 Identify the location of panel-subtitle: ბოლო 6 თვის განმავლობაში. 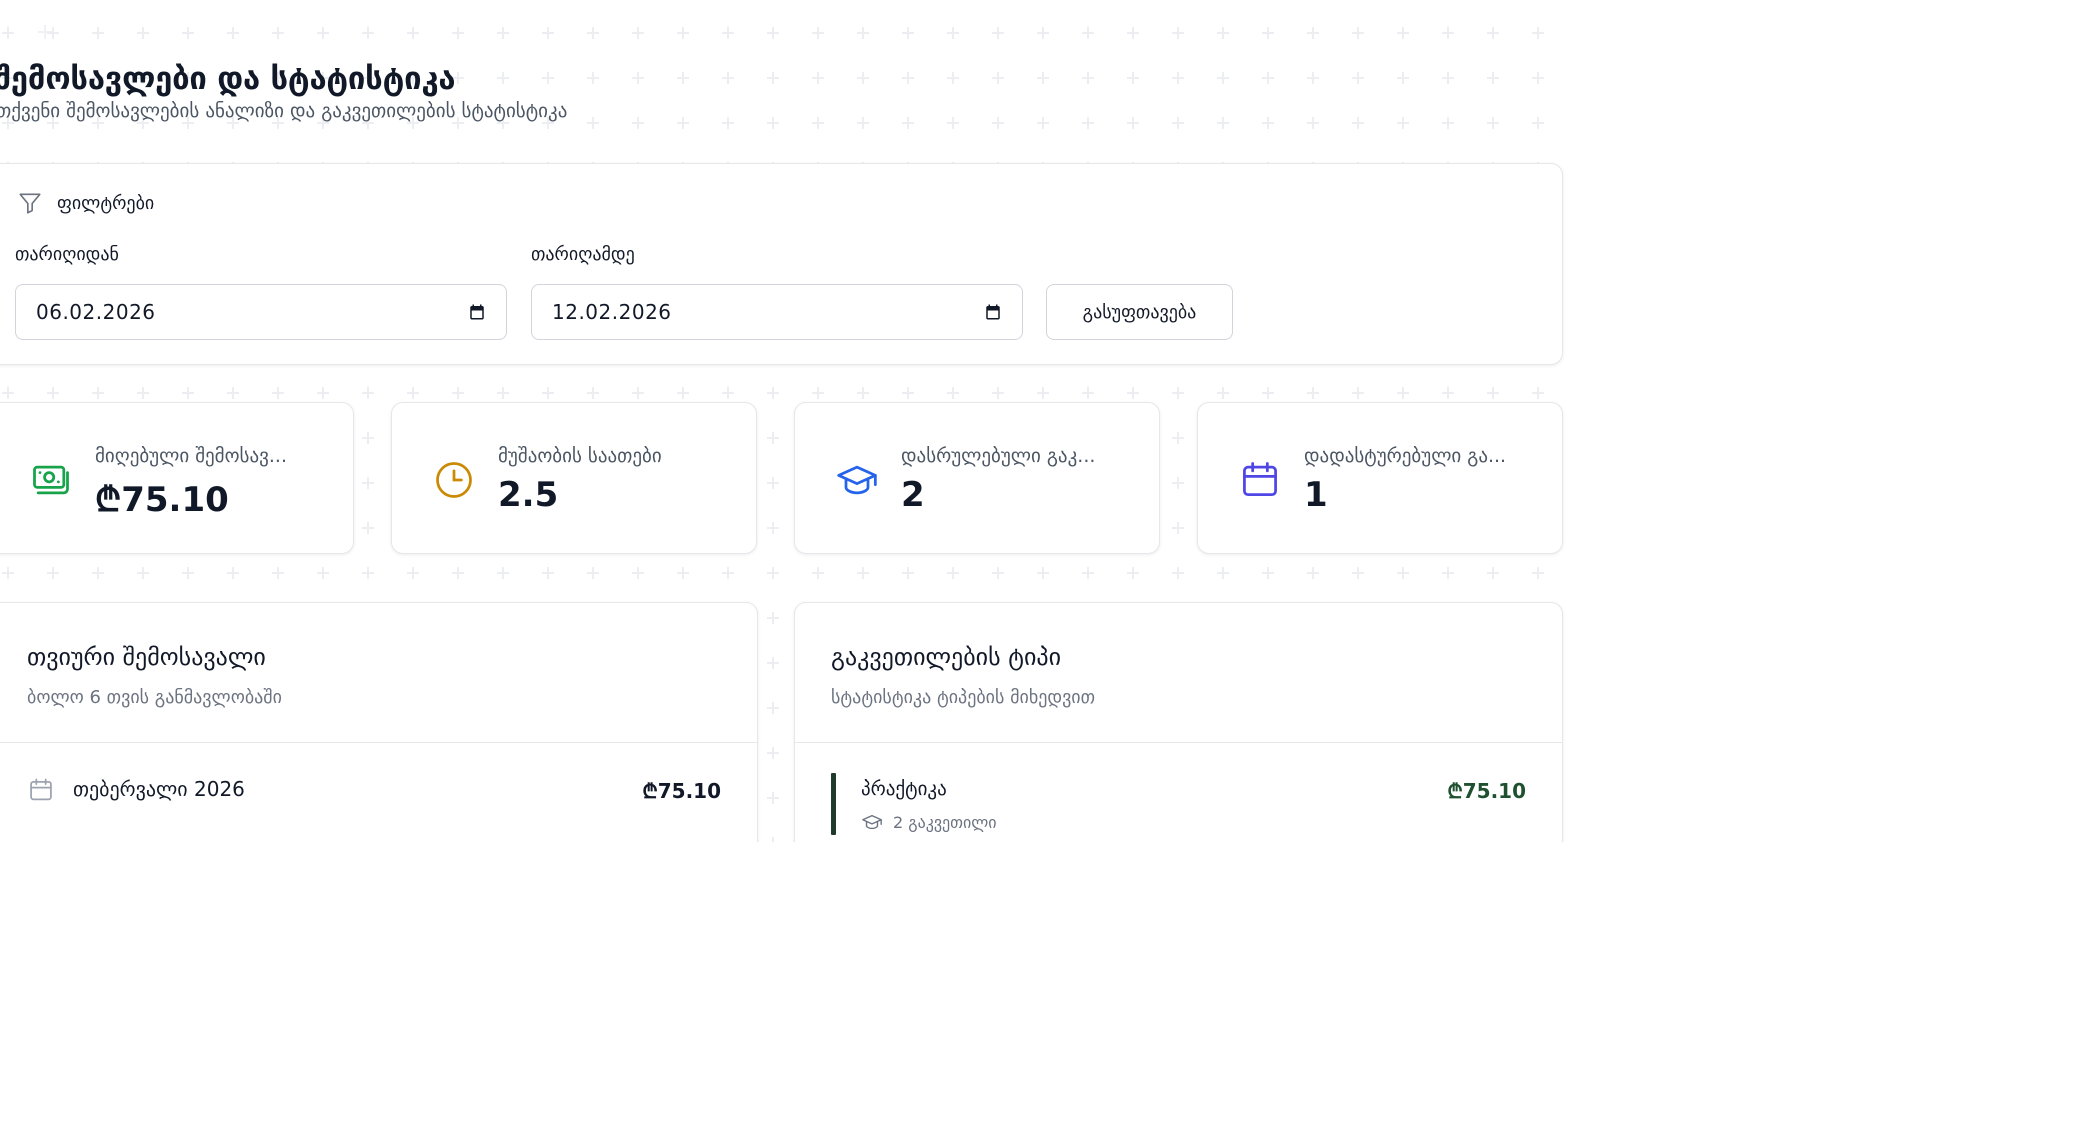
(154, 697).